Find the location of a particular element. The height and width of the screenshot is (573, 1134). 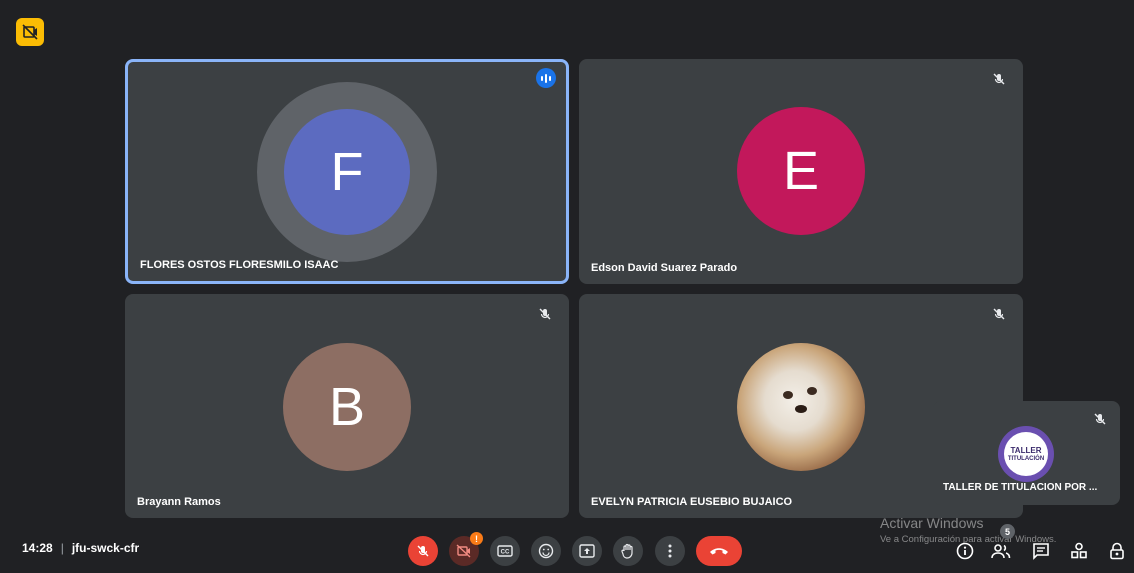

mic-toggle-button is located at coordinates (423, 551).